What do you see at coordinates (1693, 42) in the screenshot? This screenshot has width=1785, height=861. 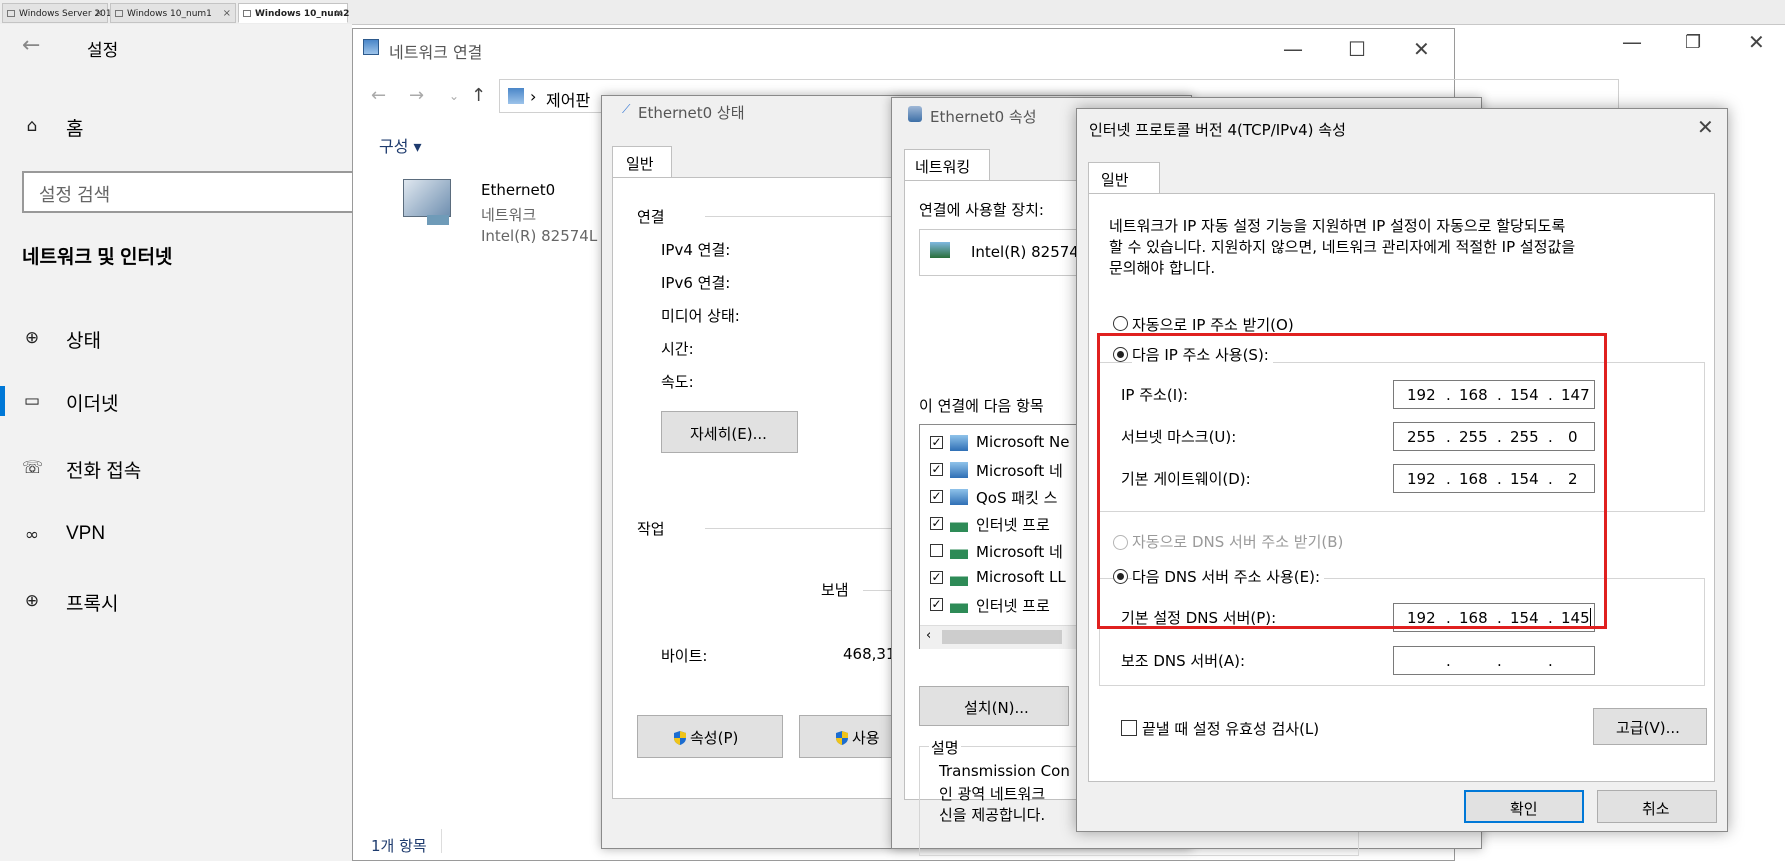 I see `restore-button: ❐` at bounding box center [1693, 42].